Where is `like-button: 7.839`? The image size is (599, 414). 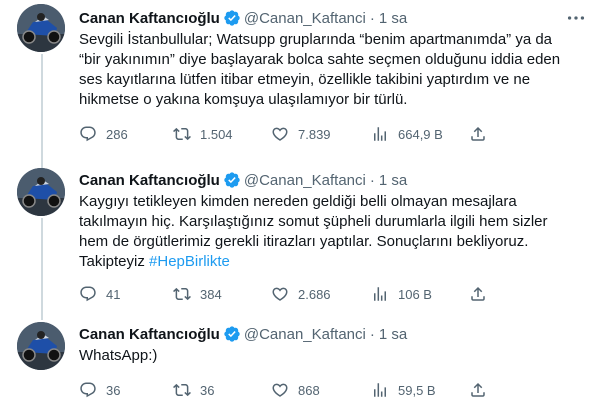 like-button: 7.839 is located at coordinates (321, 134).